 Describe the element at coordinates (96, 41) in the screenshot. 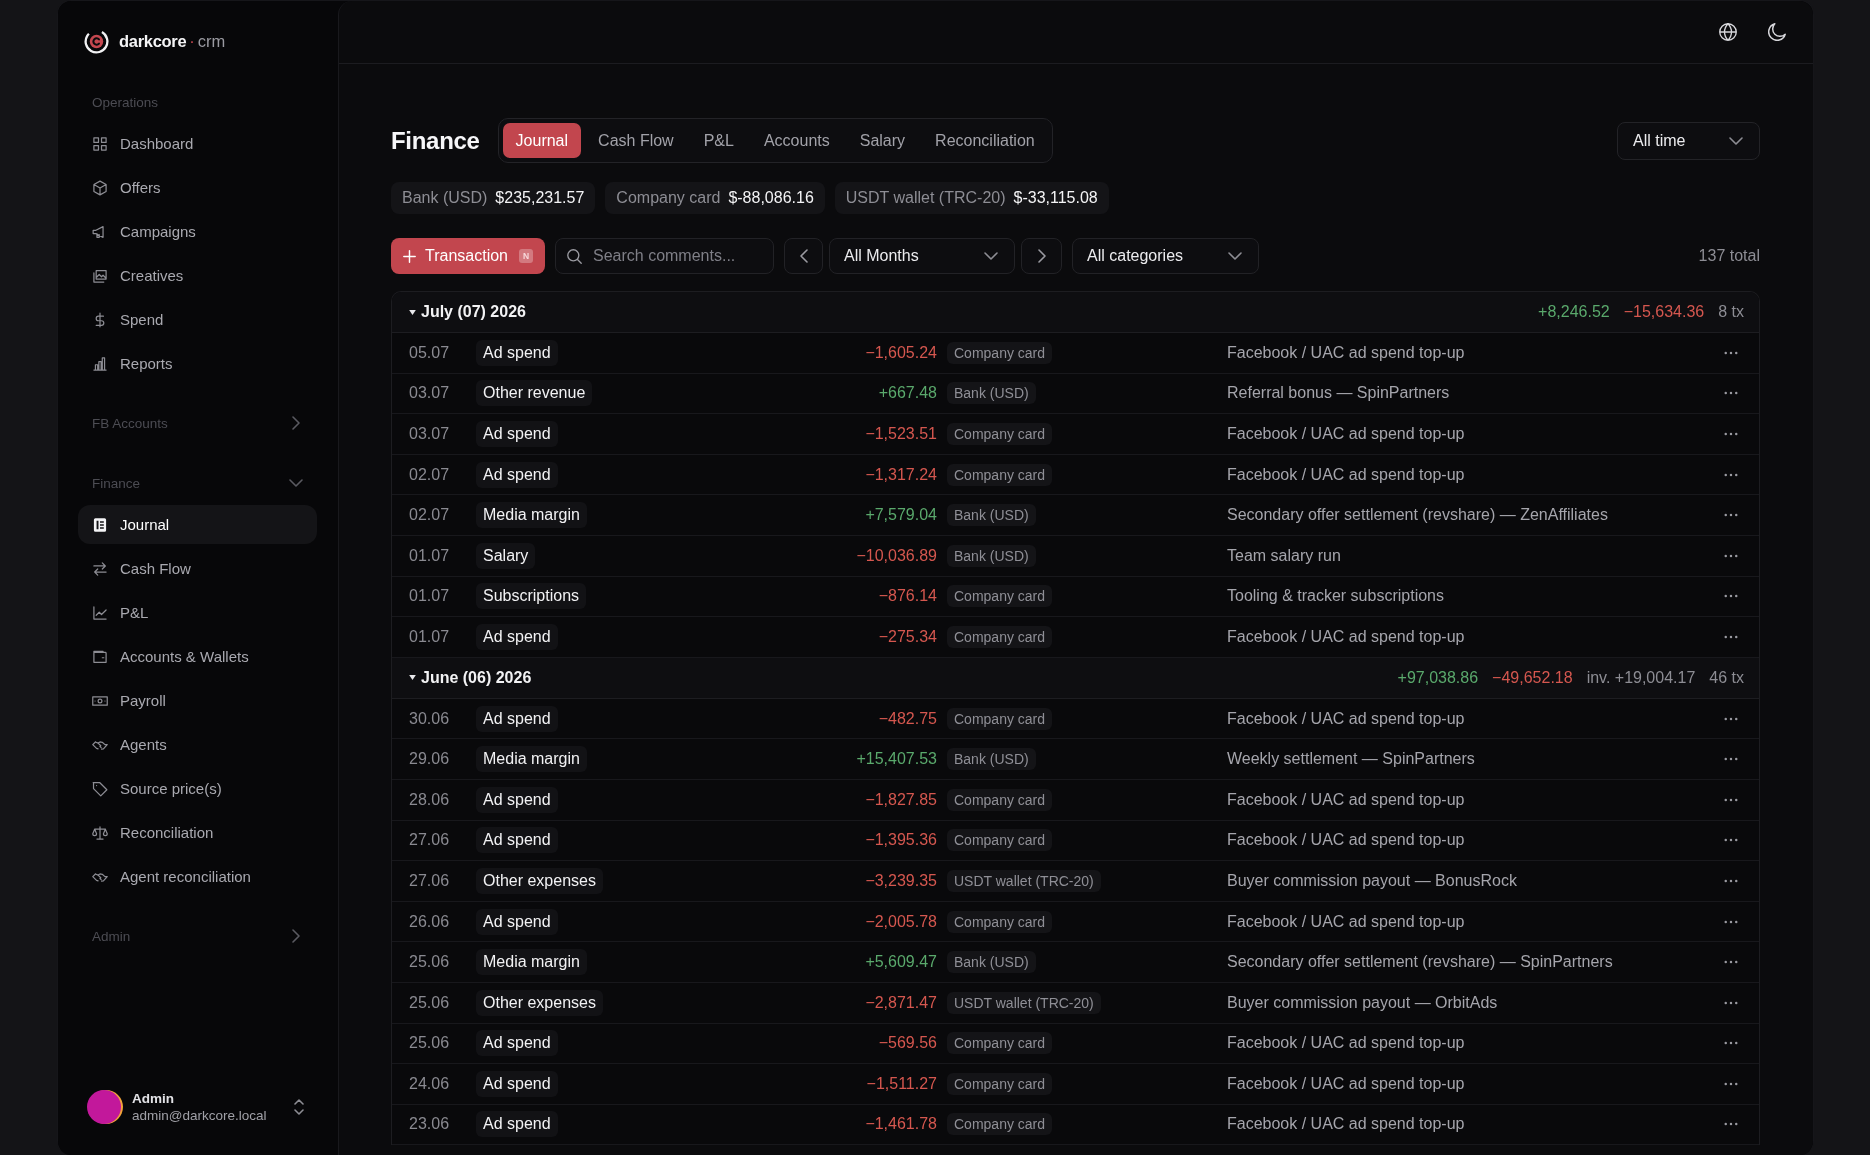

I see `logo-icon` at that location.